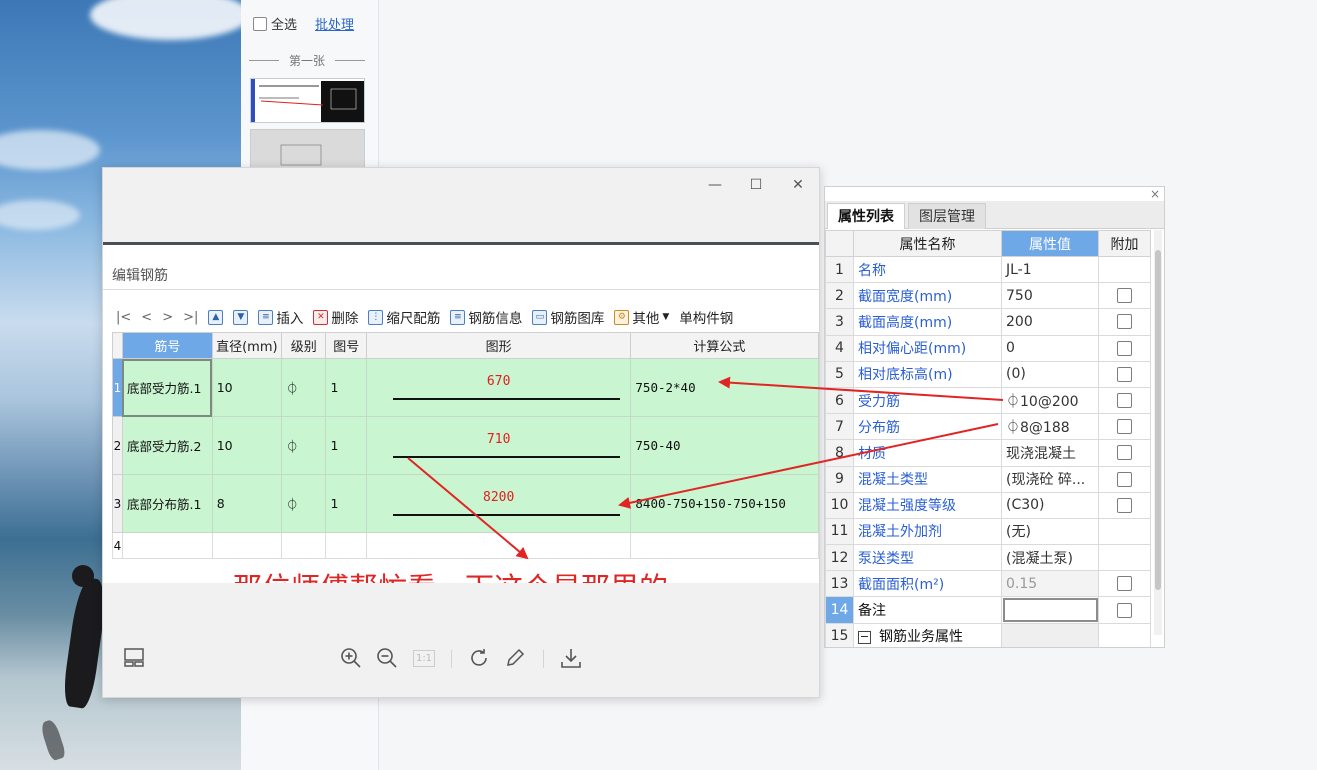 Image resolution: width=1317 pixels, height=770 pixels. What do you see at coordinates (117, 545) in the screenshot?
I see `row-number: 4` at bounding box center [117, 545].